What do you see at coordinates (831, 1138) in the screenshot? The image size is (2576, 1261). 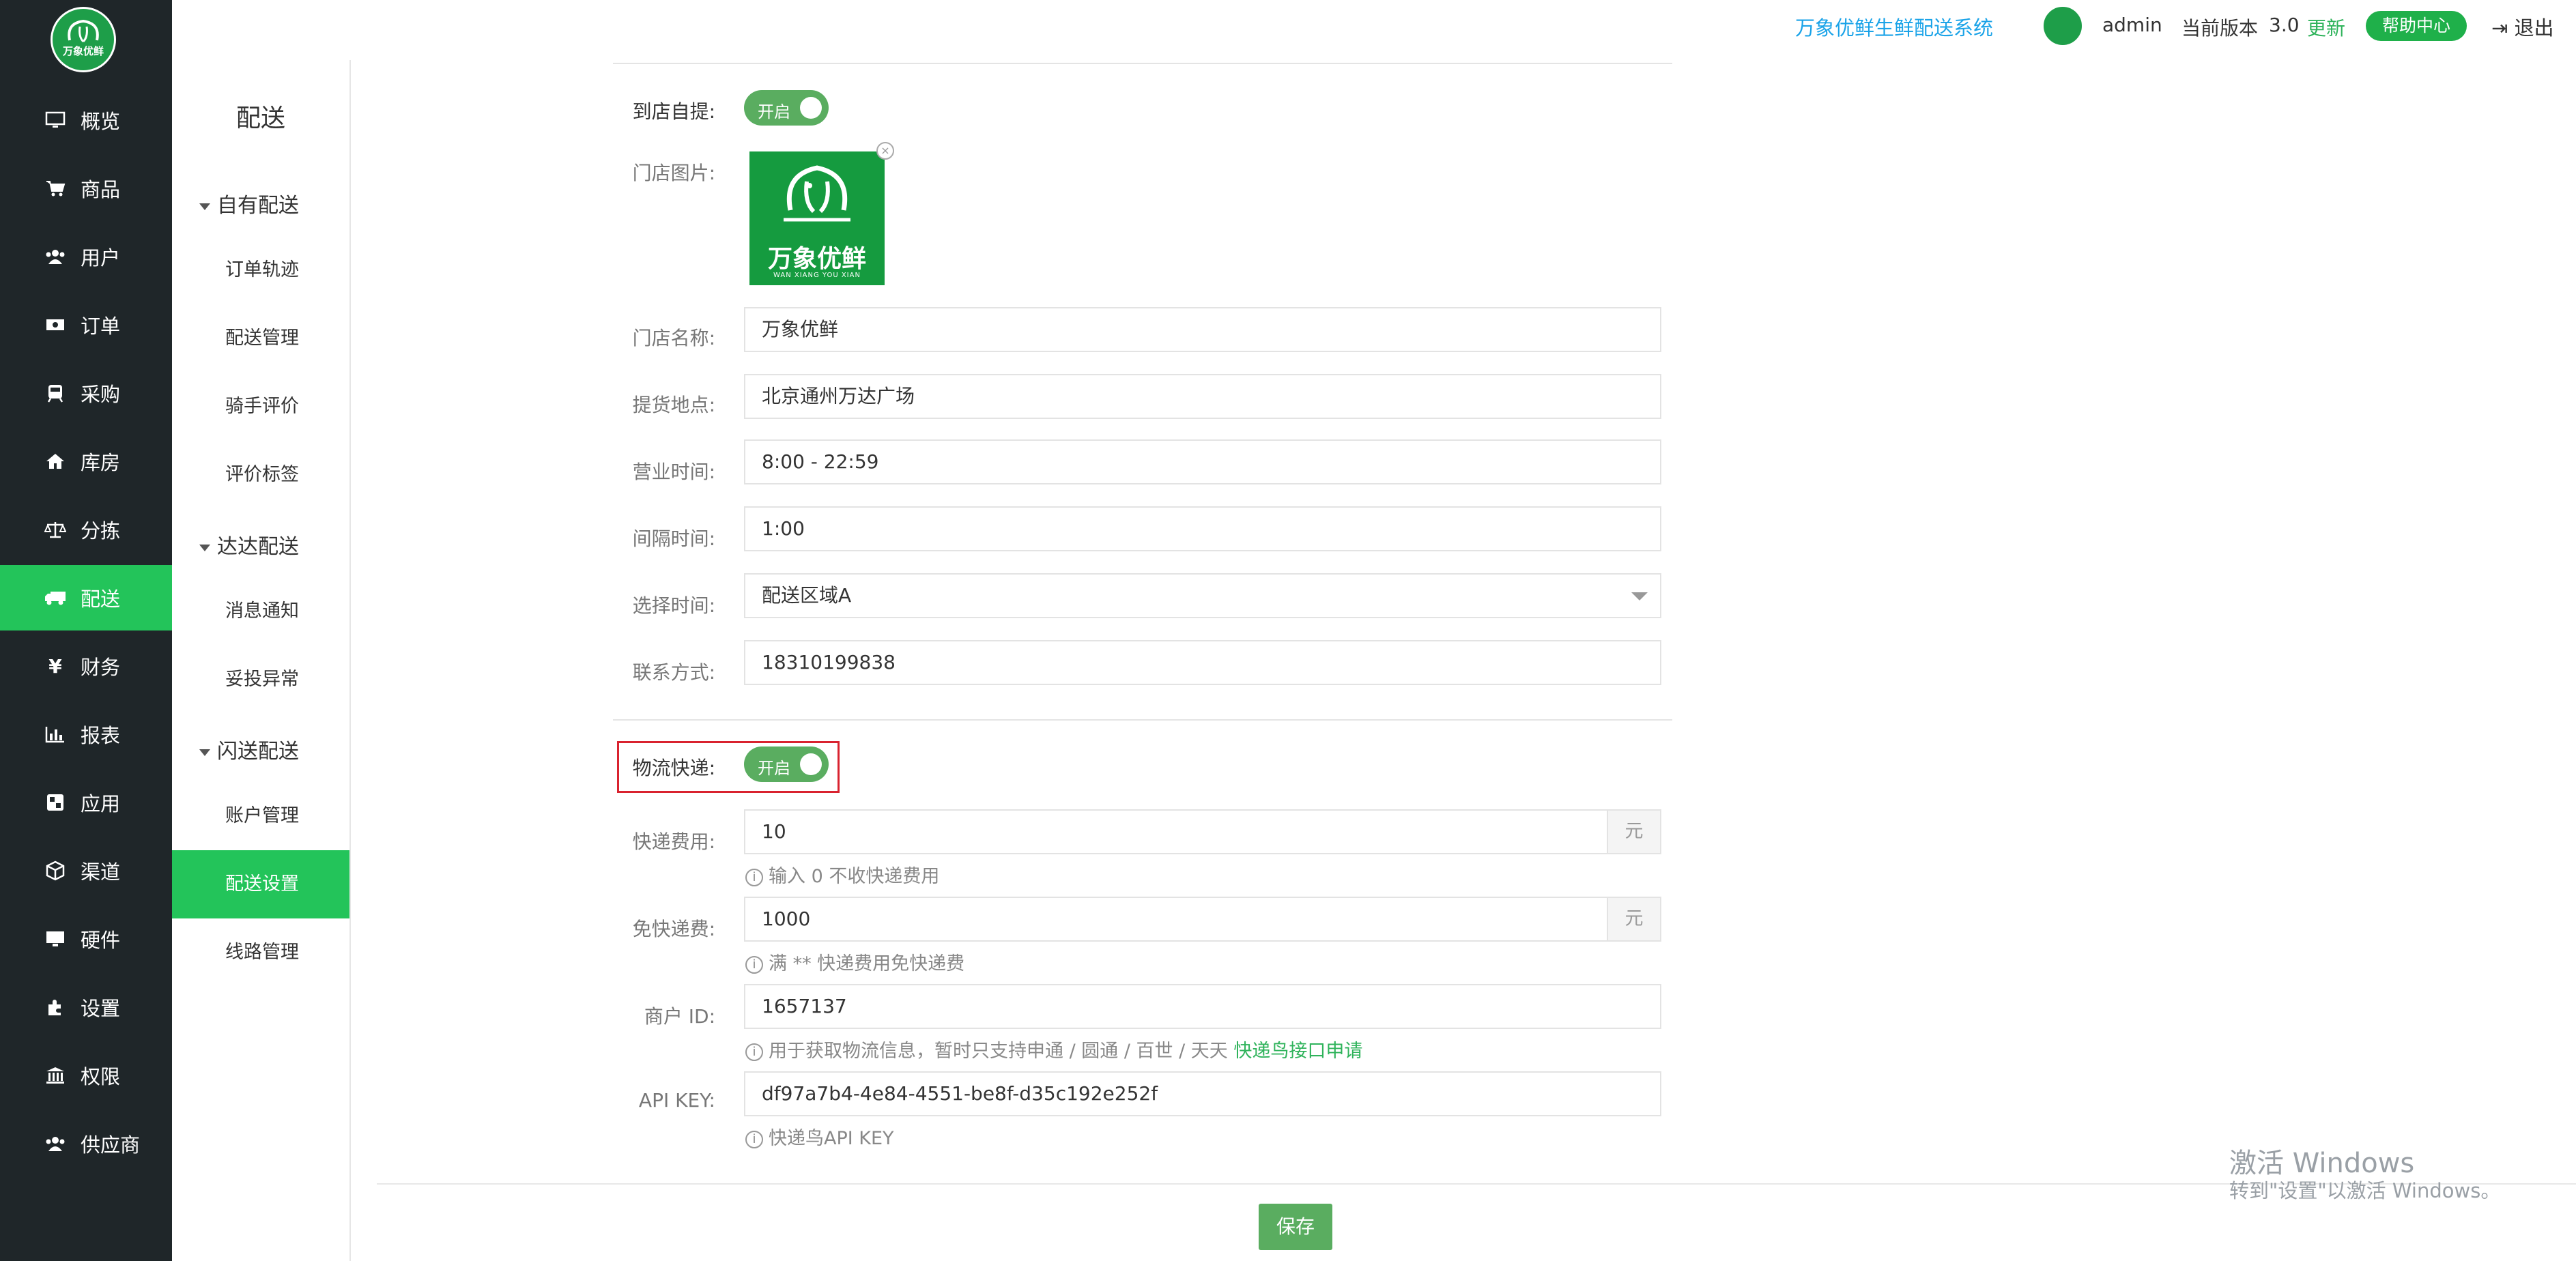 I see `hint-text: 快递鸟API KEY` at bounding box center [831, 1138].